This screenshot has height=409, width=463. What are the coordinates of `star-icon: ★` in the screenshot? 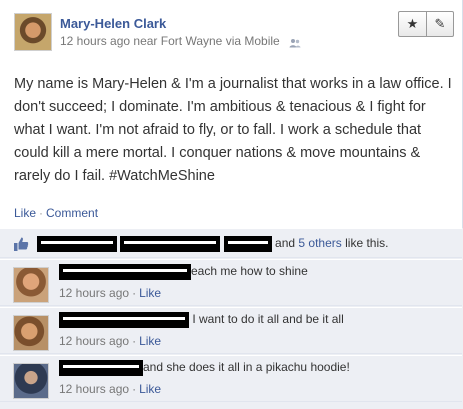 It's located at (412, 24).